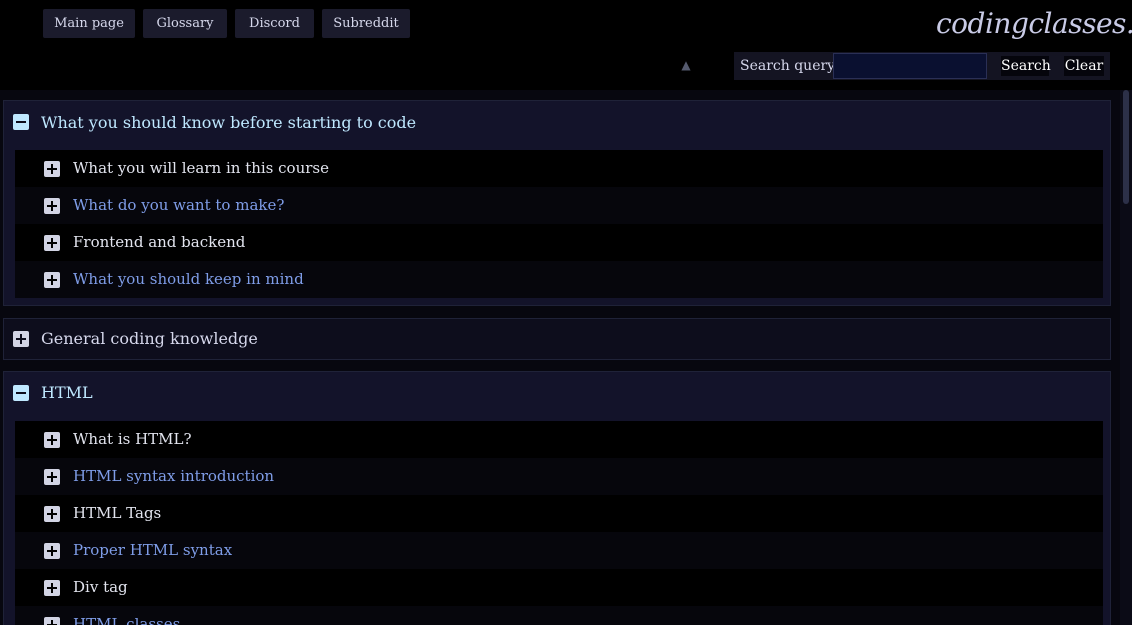  I want to click on list-item: HTML classes, so click(559, 615).